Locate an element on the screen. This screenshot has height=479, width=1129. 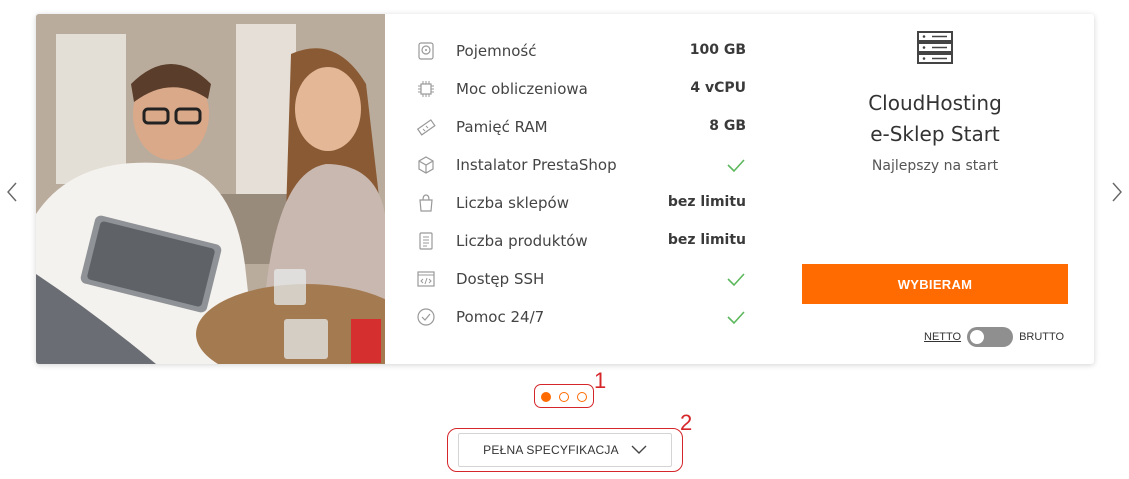
spec-value: 8 GB is located at coordinates (727, 126).